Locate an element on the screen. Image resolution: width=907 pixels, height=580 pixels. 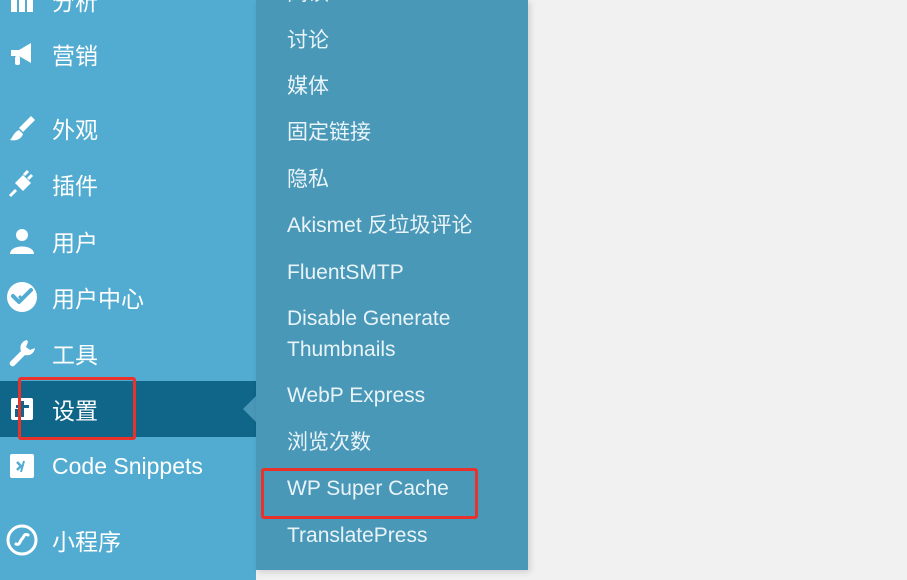
sidebar-item-label: Code Snippets is located at coordinates (127, 465).